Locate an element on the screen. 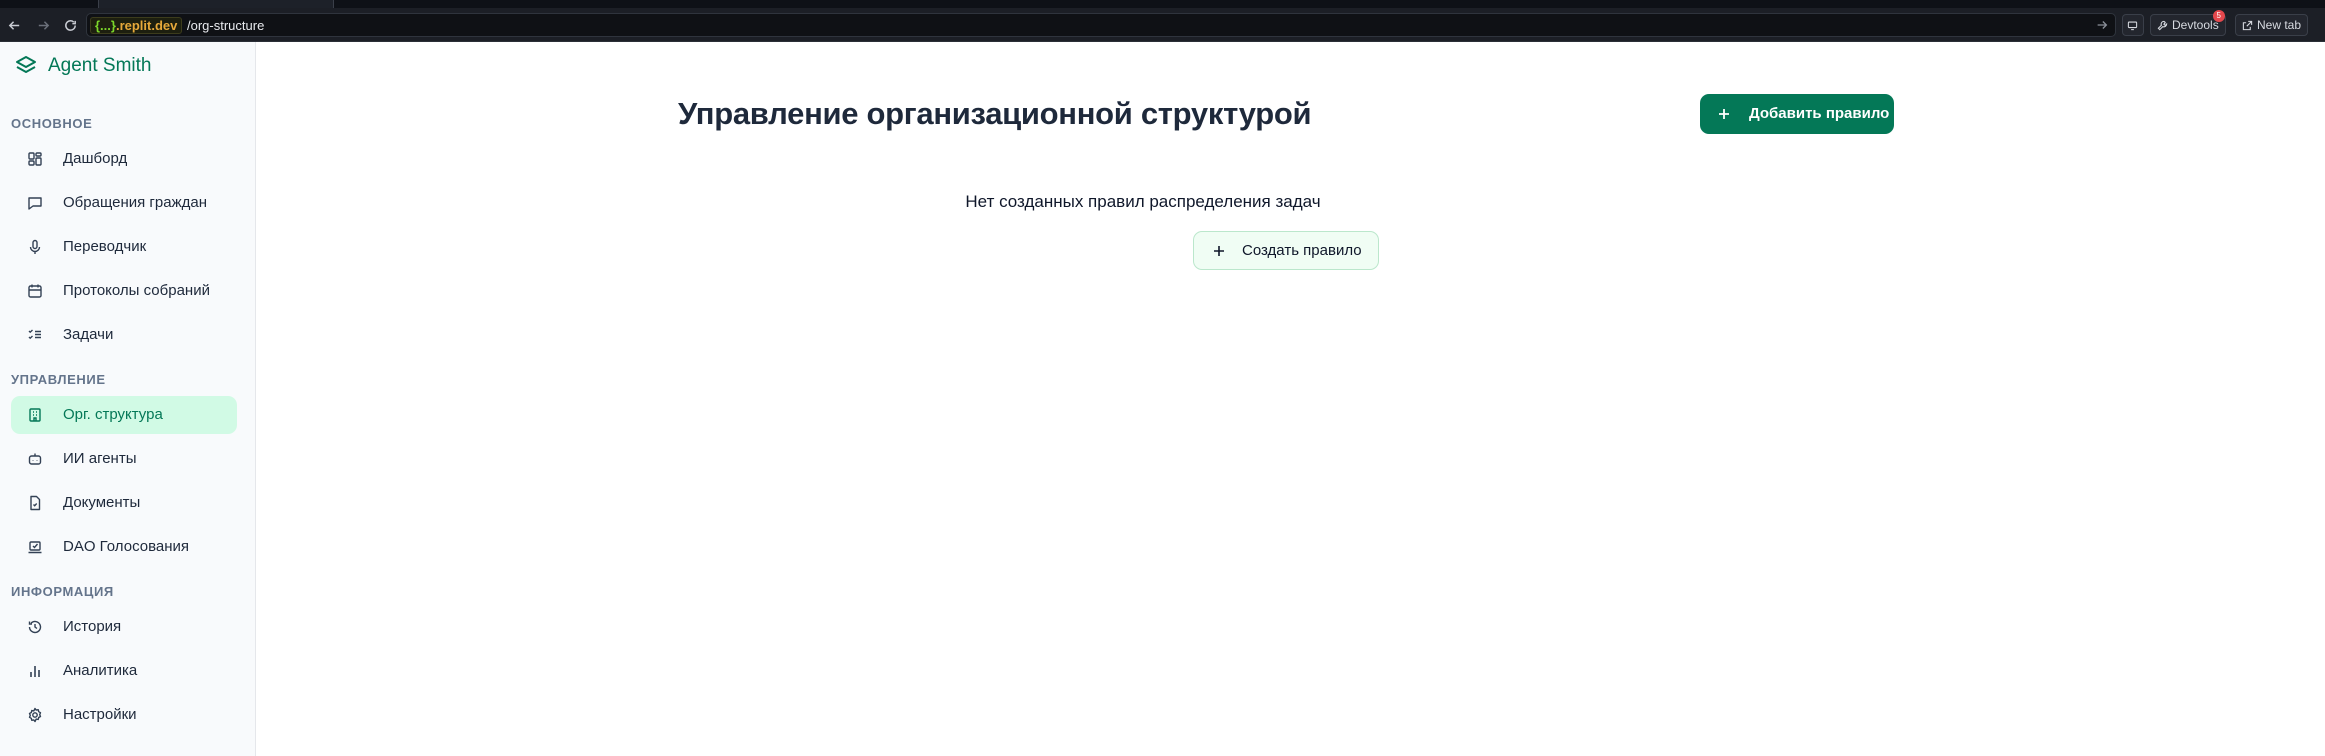 This screenshot has height=756, width=2325. sidebar-item-label: Протоколы собраний is located at coordinates (136, 290).